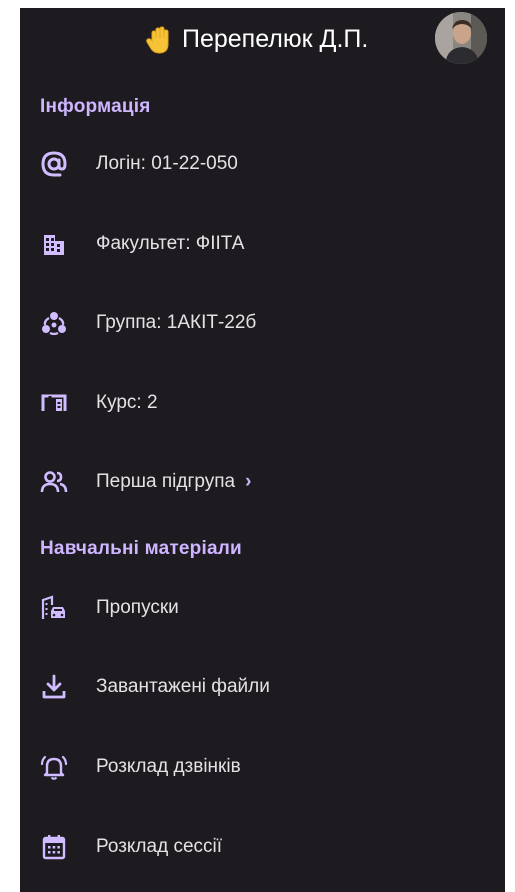  What do you see at coordinates (170, 243) in the screenshot?
I see `menu-item-label: Факультет: ФІІТА` at bounding box center [170, 243].